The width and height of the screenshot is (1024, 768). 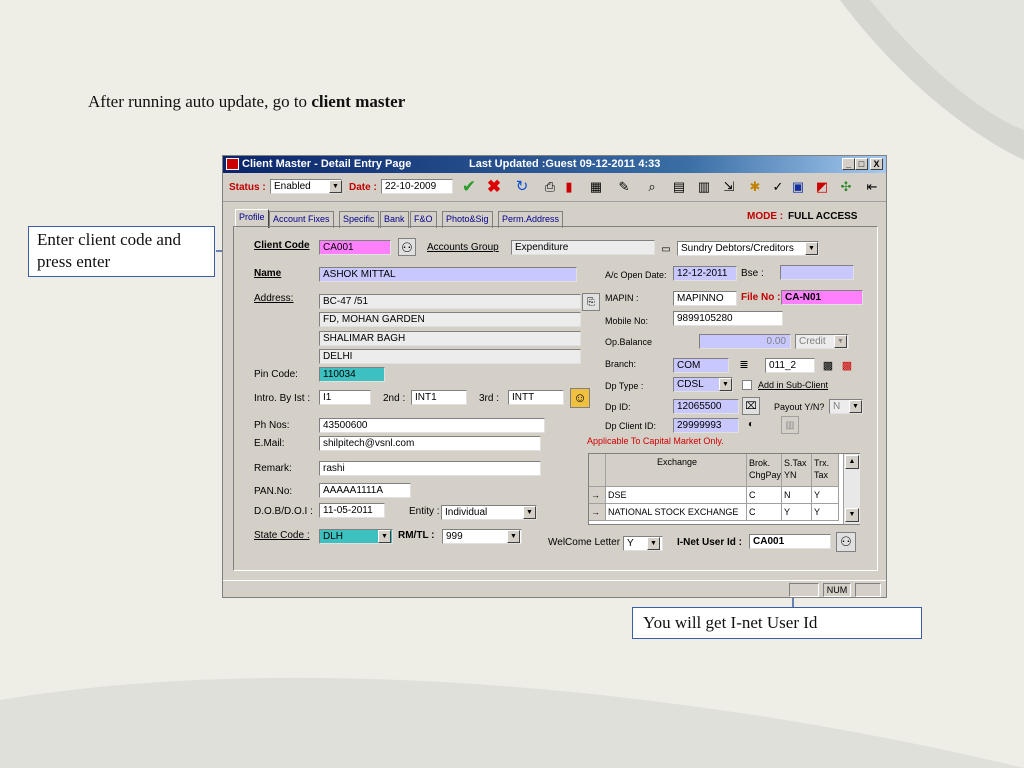 What do you see at coordinates (450, 319) in the screenshot?
I see `address-line-2: FD, MOHAN GARDEN` at bounding box center [450, 319].